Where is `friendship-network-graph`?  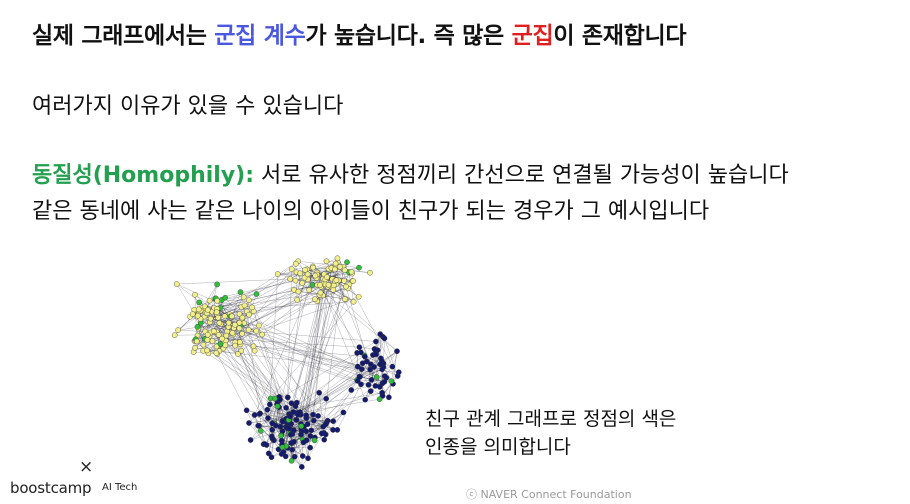 friendship-network-graph is located at coordinates (286, 362).